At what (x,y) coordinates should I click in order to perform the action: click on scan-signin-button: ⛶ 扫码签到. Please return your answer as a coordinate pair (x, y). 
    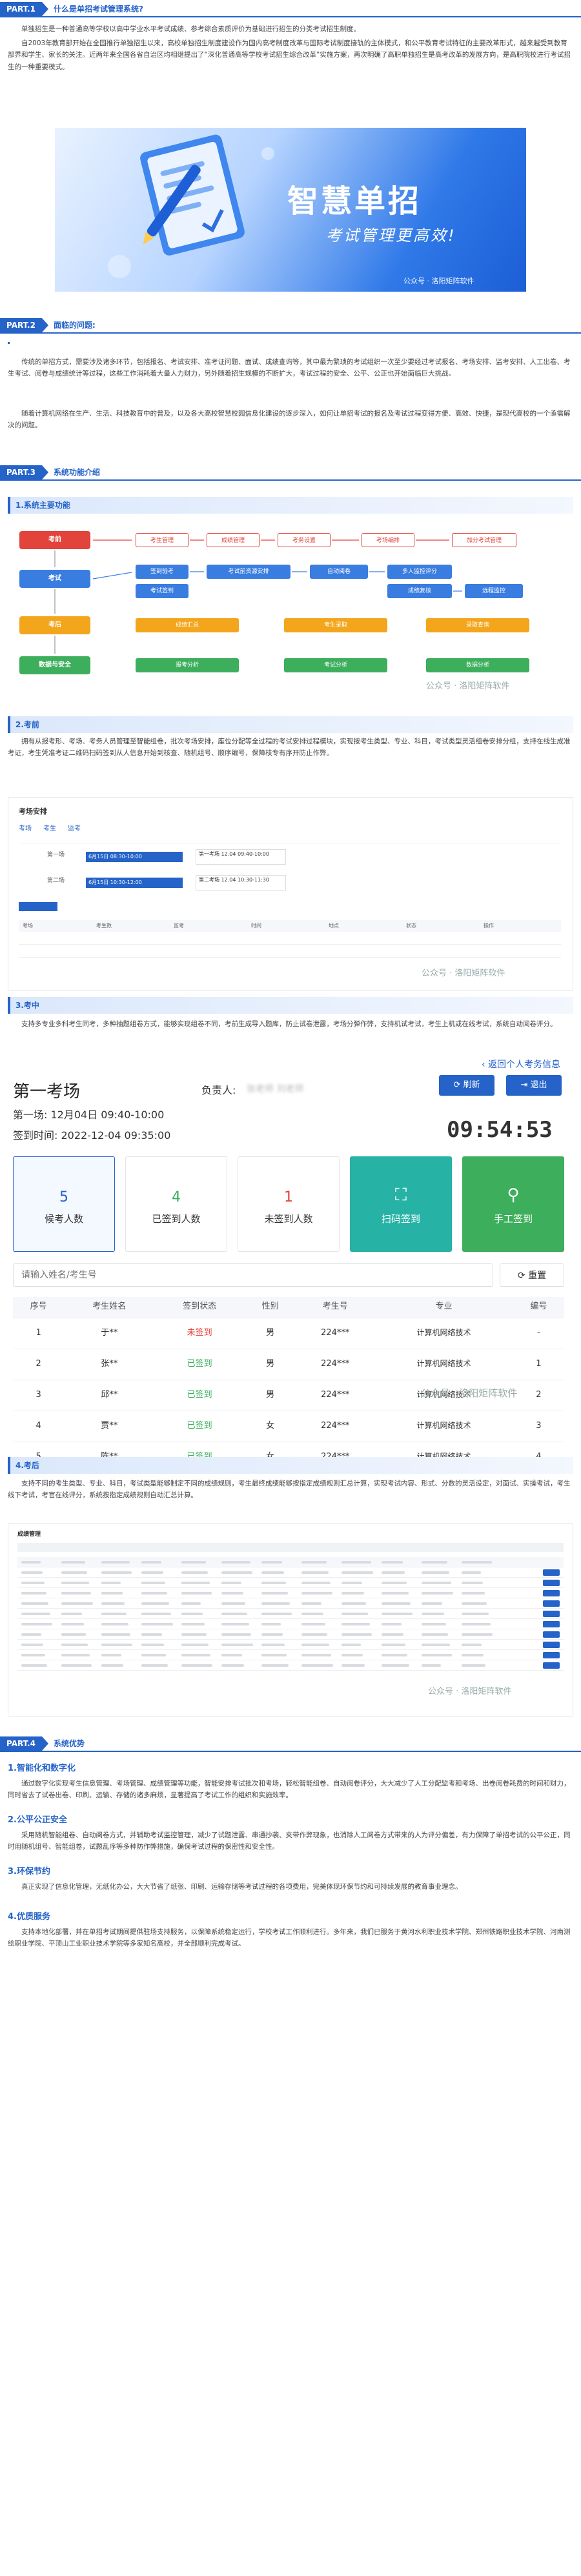
    Looking at the image, I should click on (401, 1204).